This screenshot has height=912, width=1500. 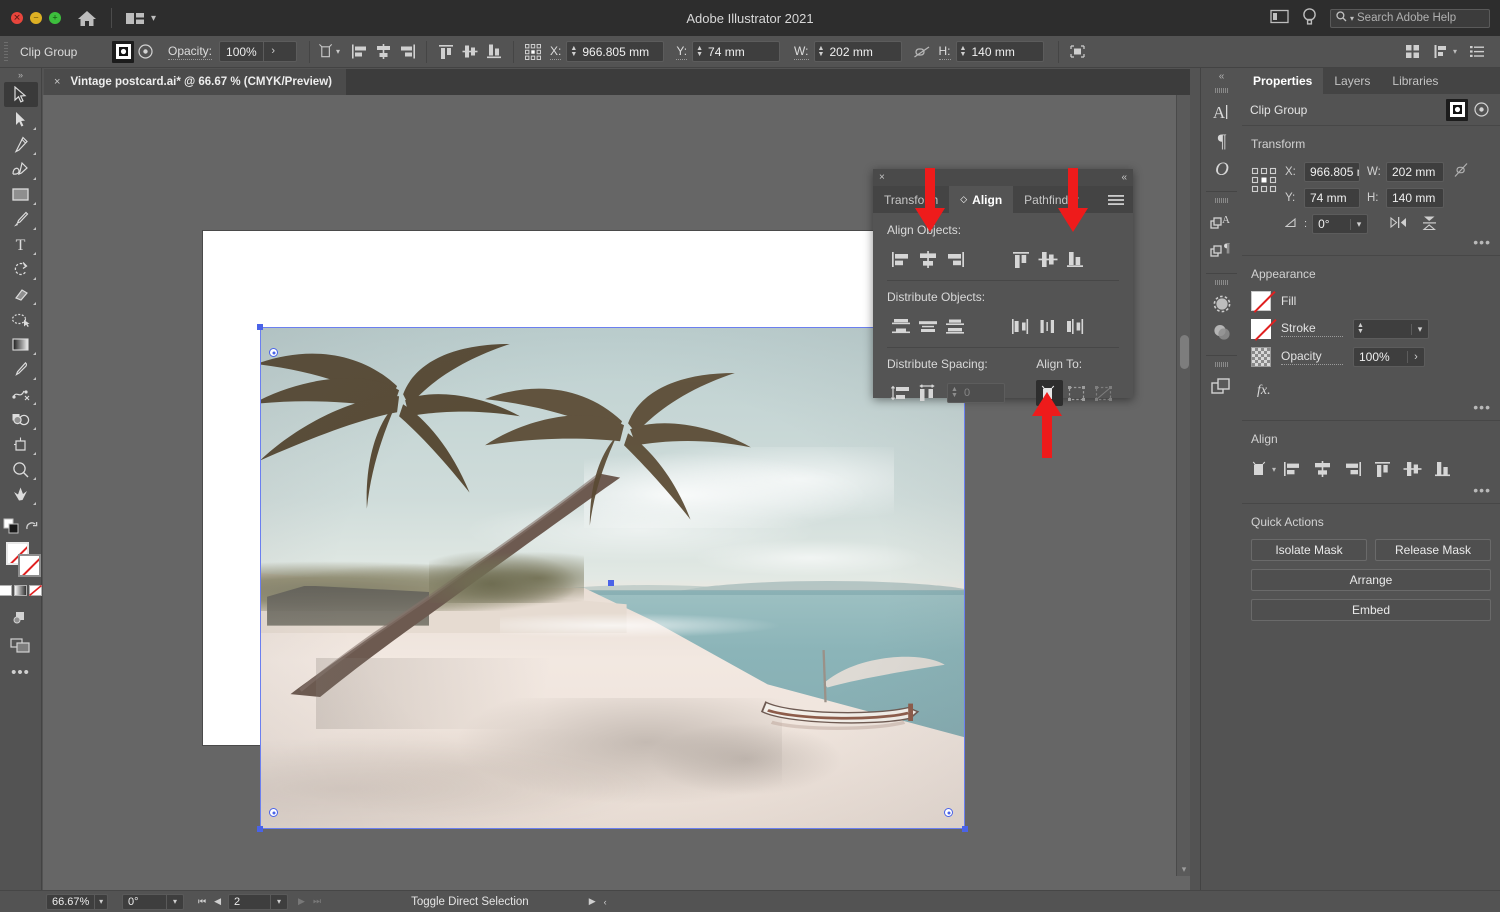 What do you see at coordinates (202, 901) in the screenshot?
I see `first-artboard-icon: ⏮` at bounding box center [202, 901].